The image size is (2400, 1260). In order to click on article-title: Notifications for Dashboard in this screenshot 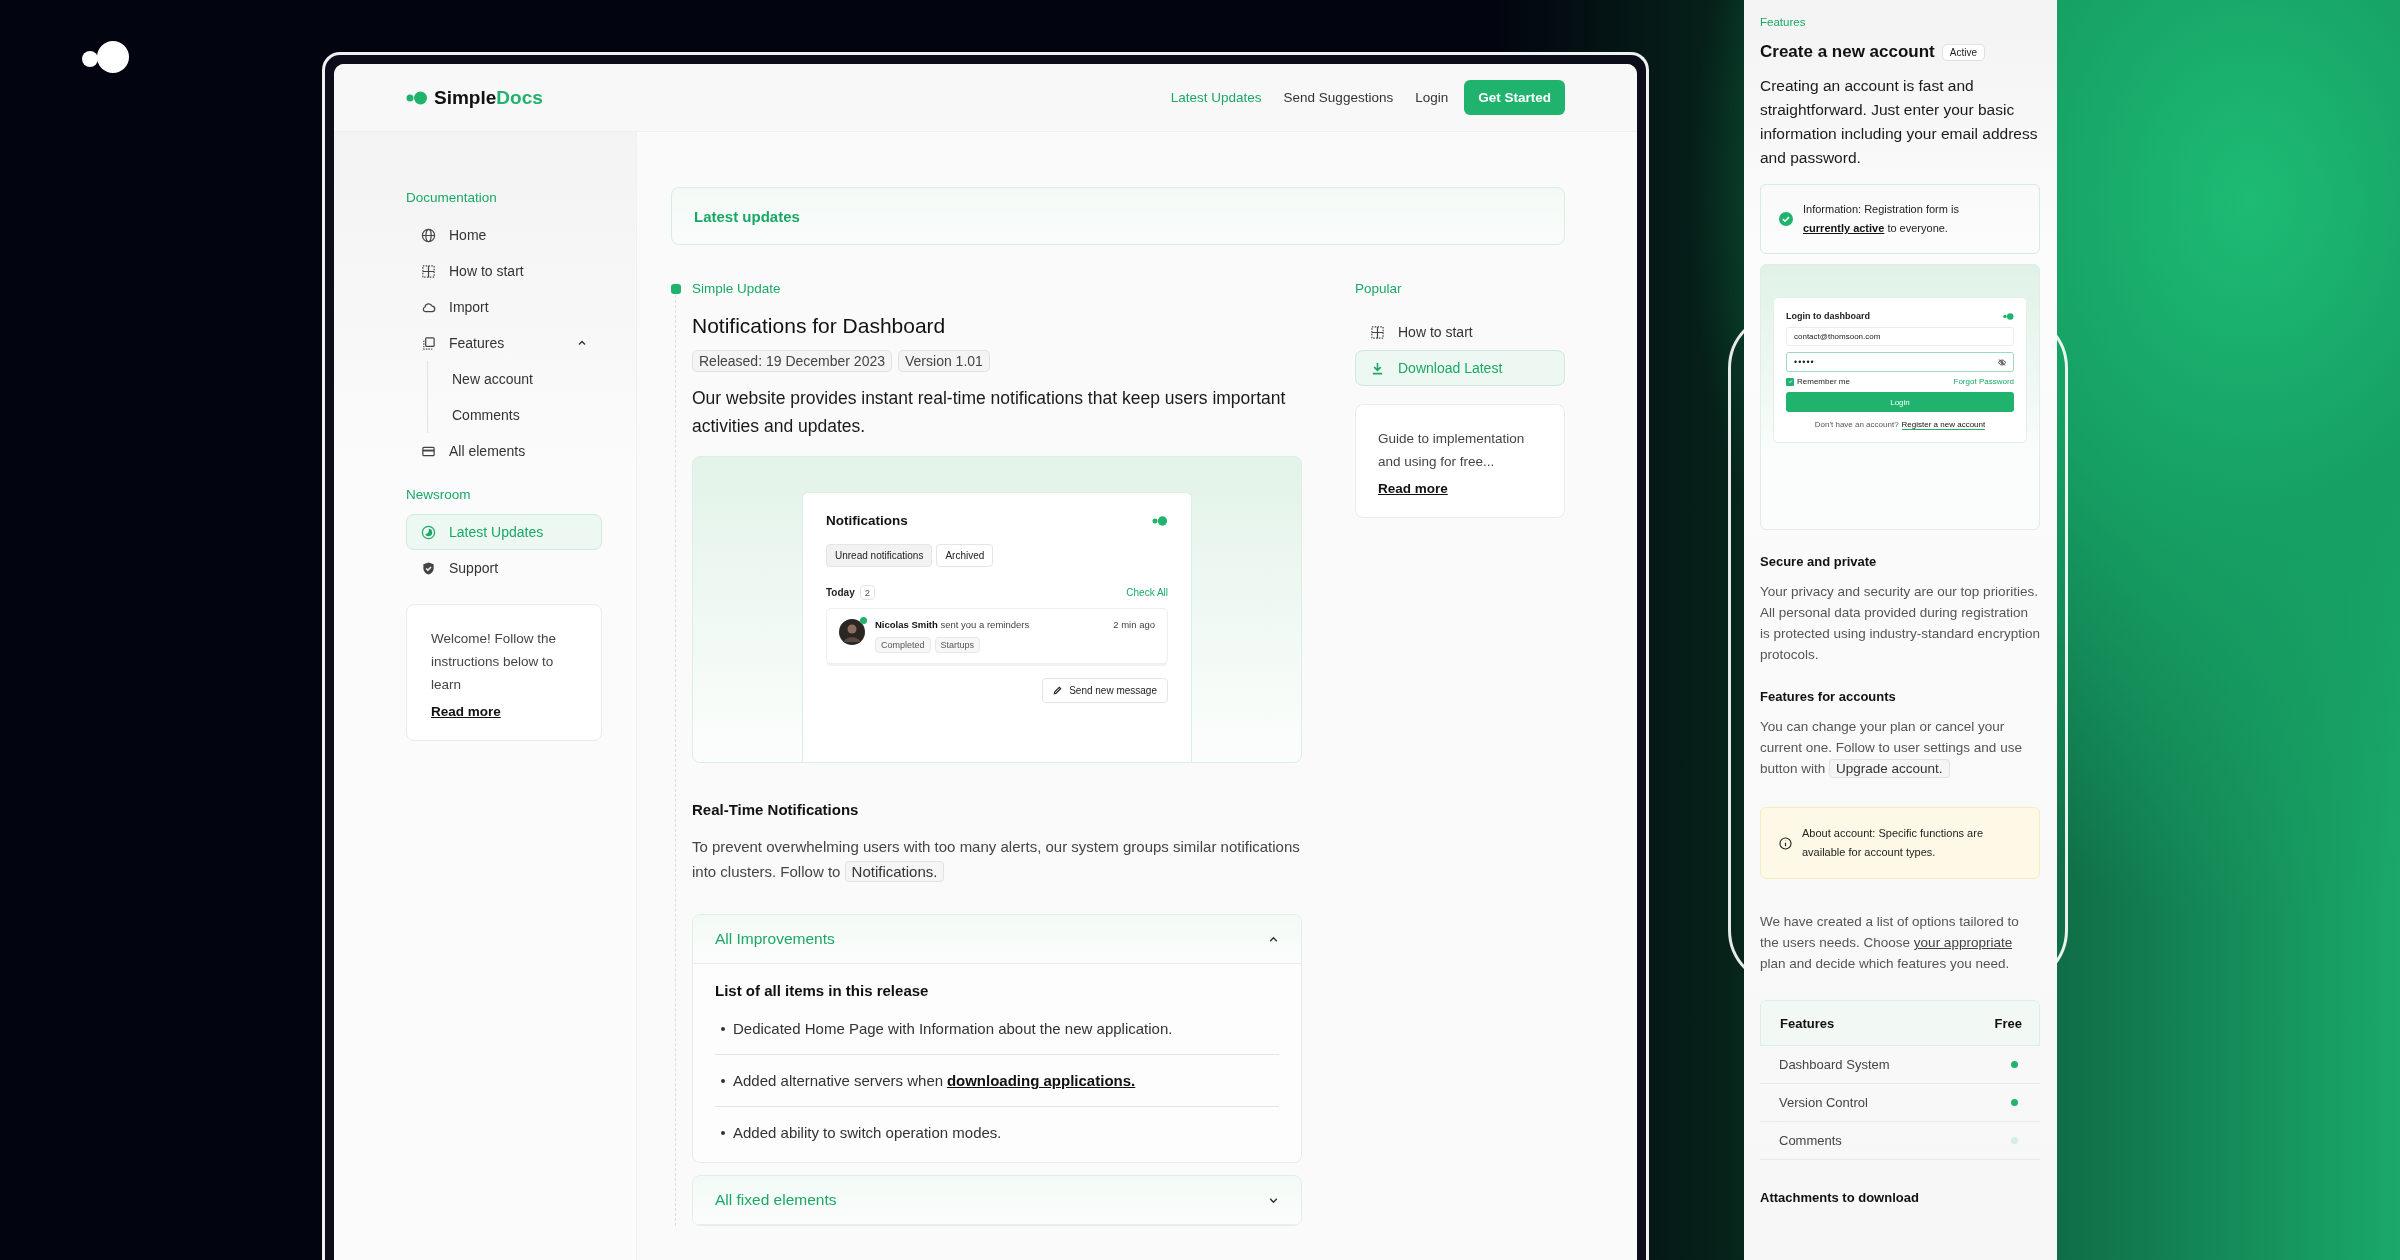, I will do `click(819, 326)`.